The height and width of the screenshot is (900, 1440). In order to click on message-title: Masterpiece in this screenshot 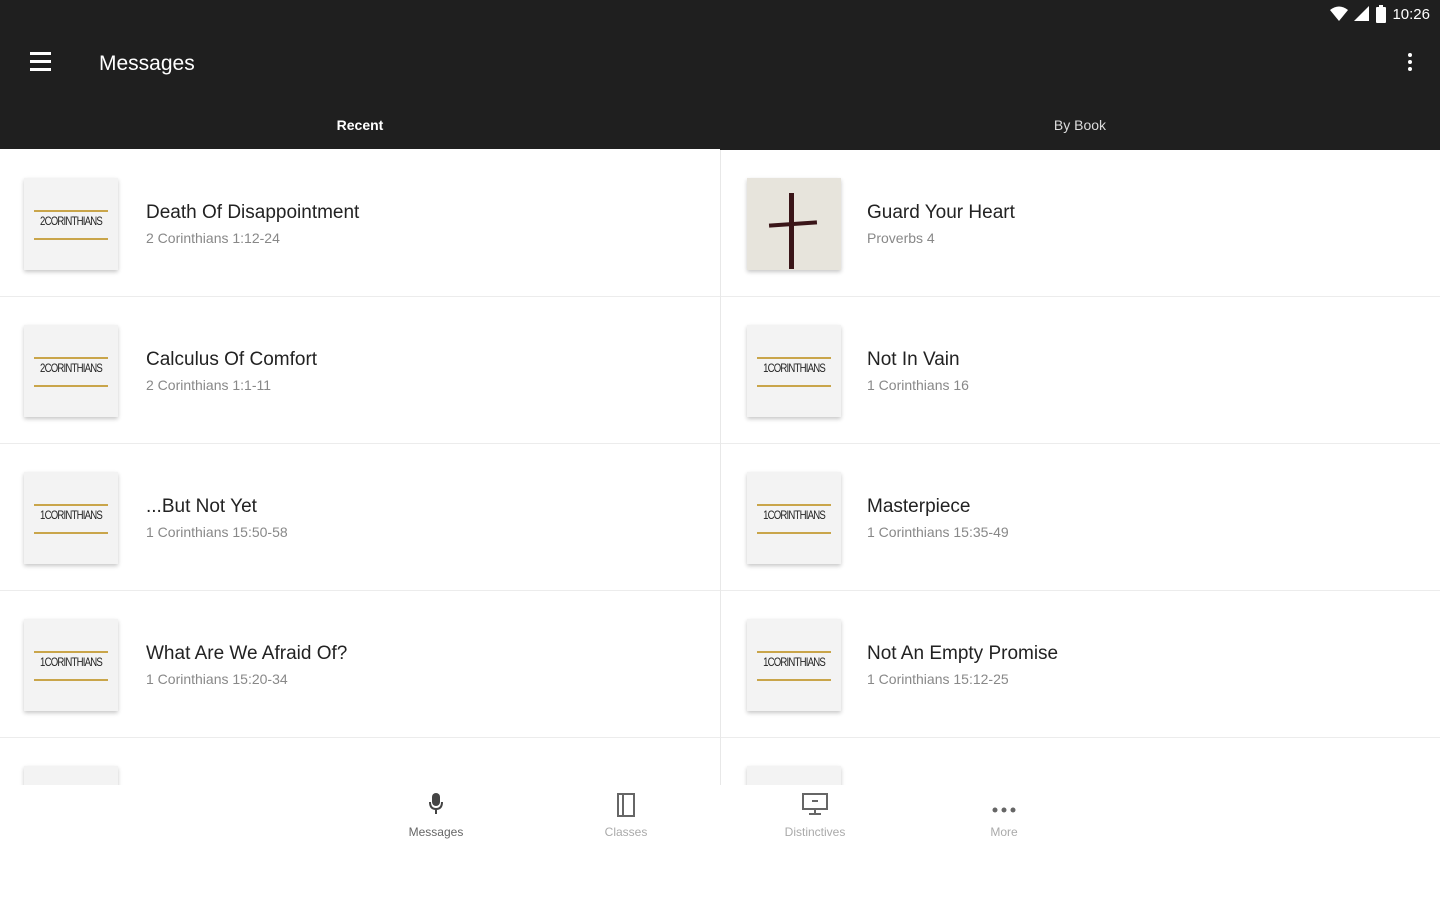, I will do `click(919, 506)`.